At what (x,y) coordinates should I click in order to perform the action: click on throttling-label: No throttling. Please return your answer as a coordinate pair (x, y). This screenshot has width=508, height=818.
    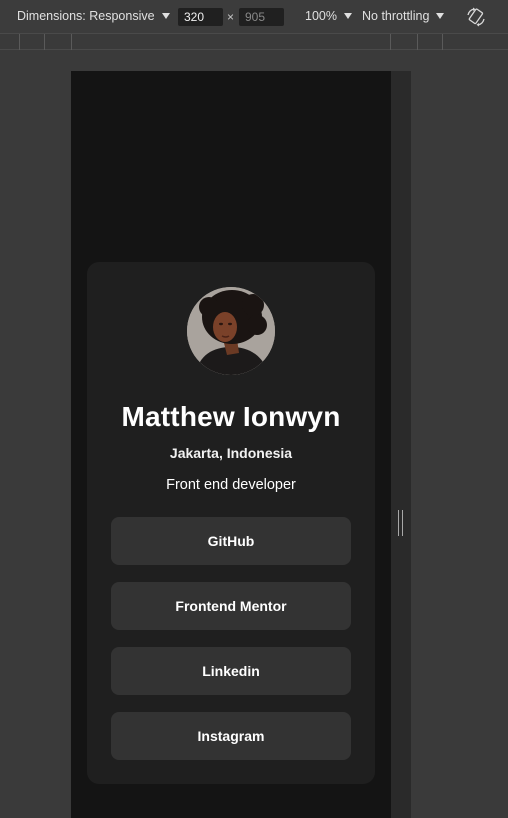
    Looking at the image, I should click on (396, 16).